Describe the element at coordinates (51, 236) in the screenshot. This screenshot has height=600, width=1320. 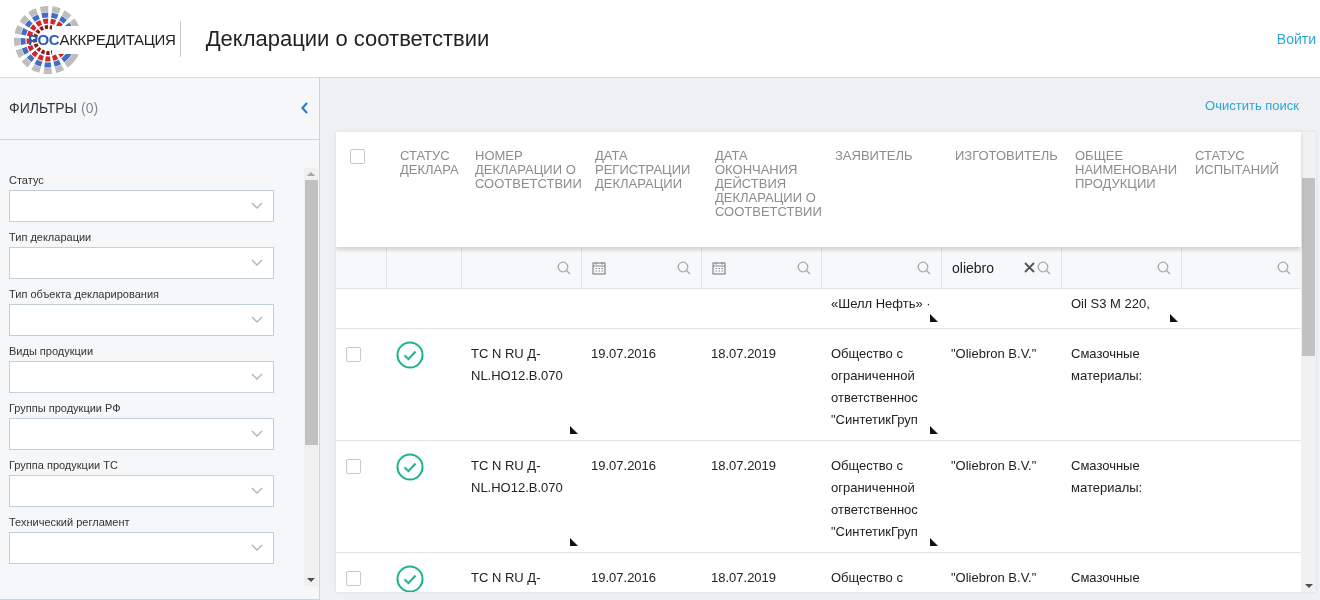
I see `filter-label: Тип декларации` at that location.